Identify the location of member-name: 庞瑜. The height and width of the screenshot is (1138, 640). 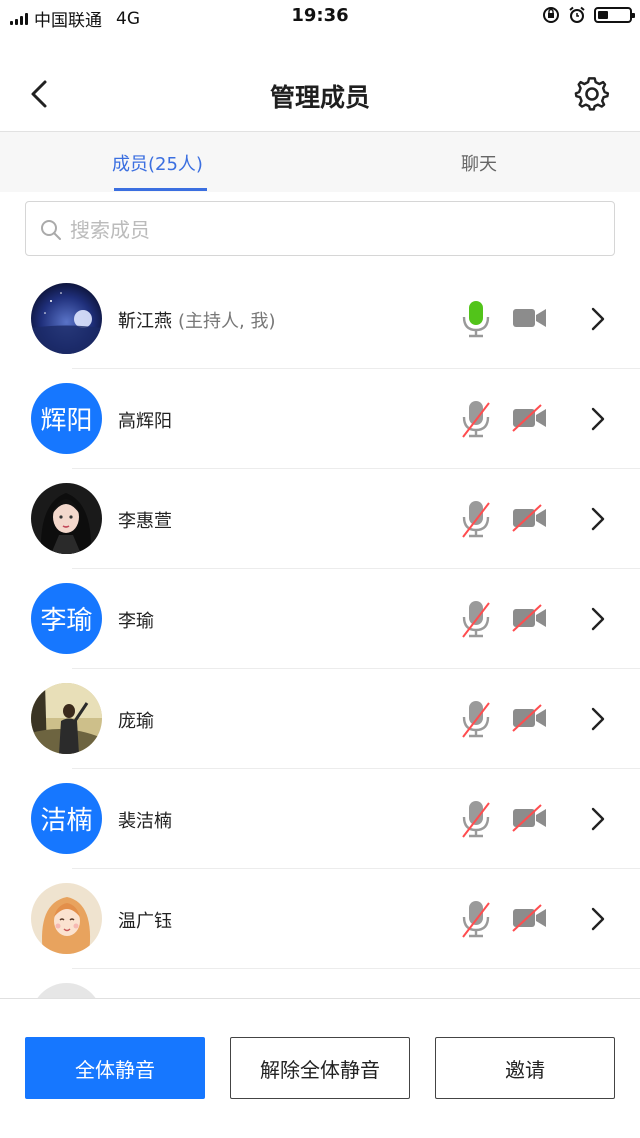
(136, 721).